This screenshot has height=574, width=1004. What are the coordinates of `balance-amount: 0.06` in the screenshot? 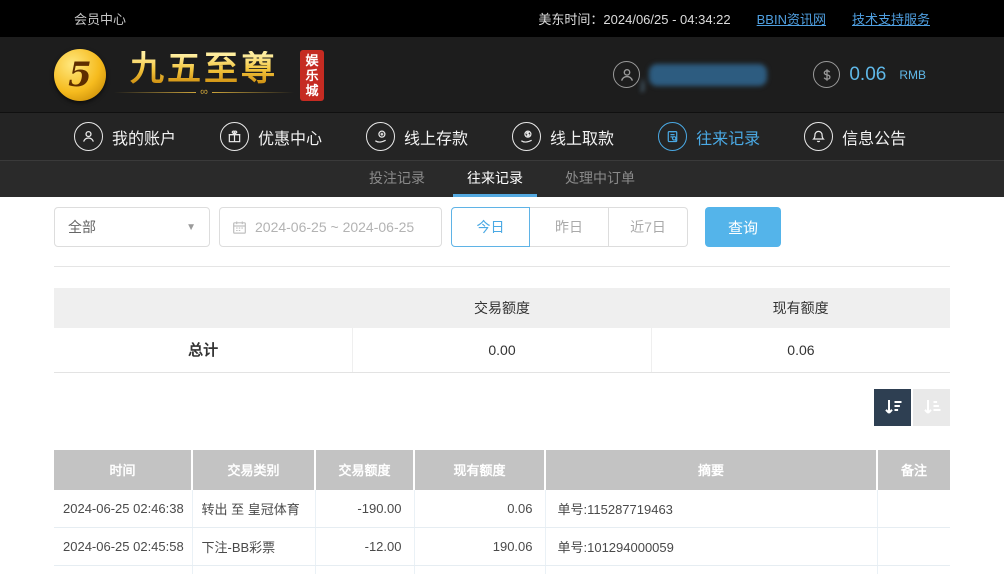 It's located at (868, 74).